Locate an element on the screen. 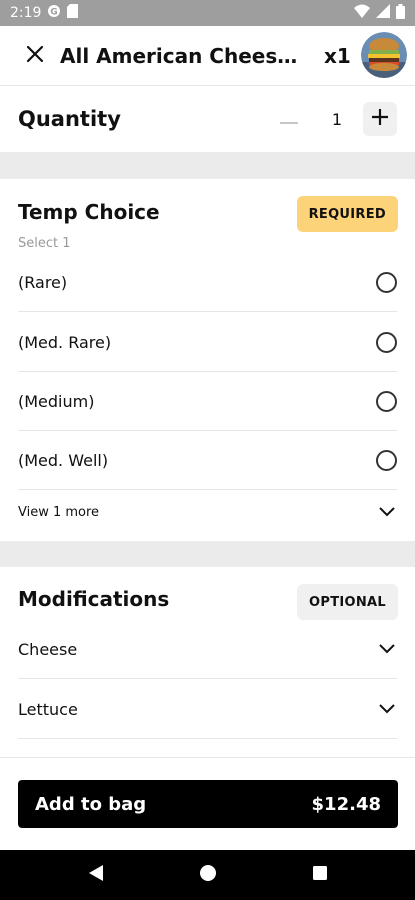 The image size is (415, 900). item-quantity-badge: x1 is located at coordinates (337, 55).